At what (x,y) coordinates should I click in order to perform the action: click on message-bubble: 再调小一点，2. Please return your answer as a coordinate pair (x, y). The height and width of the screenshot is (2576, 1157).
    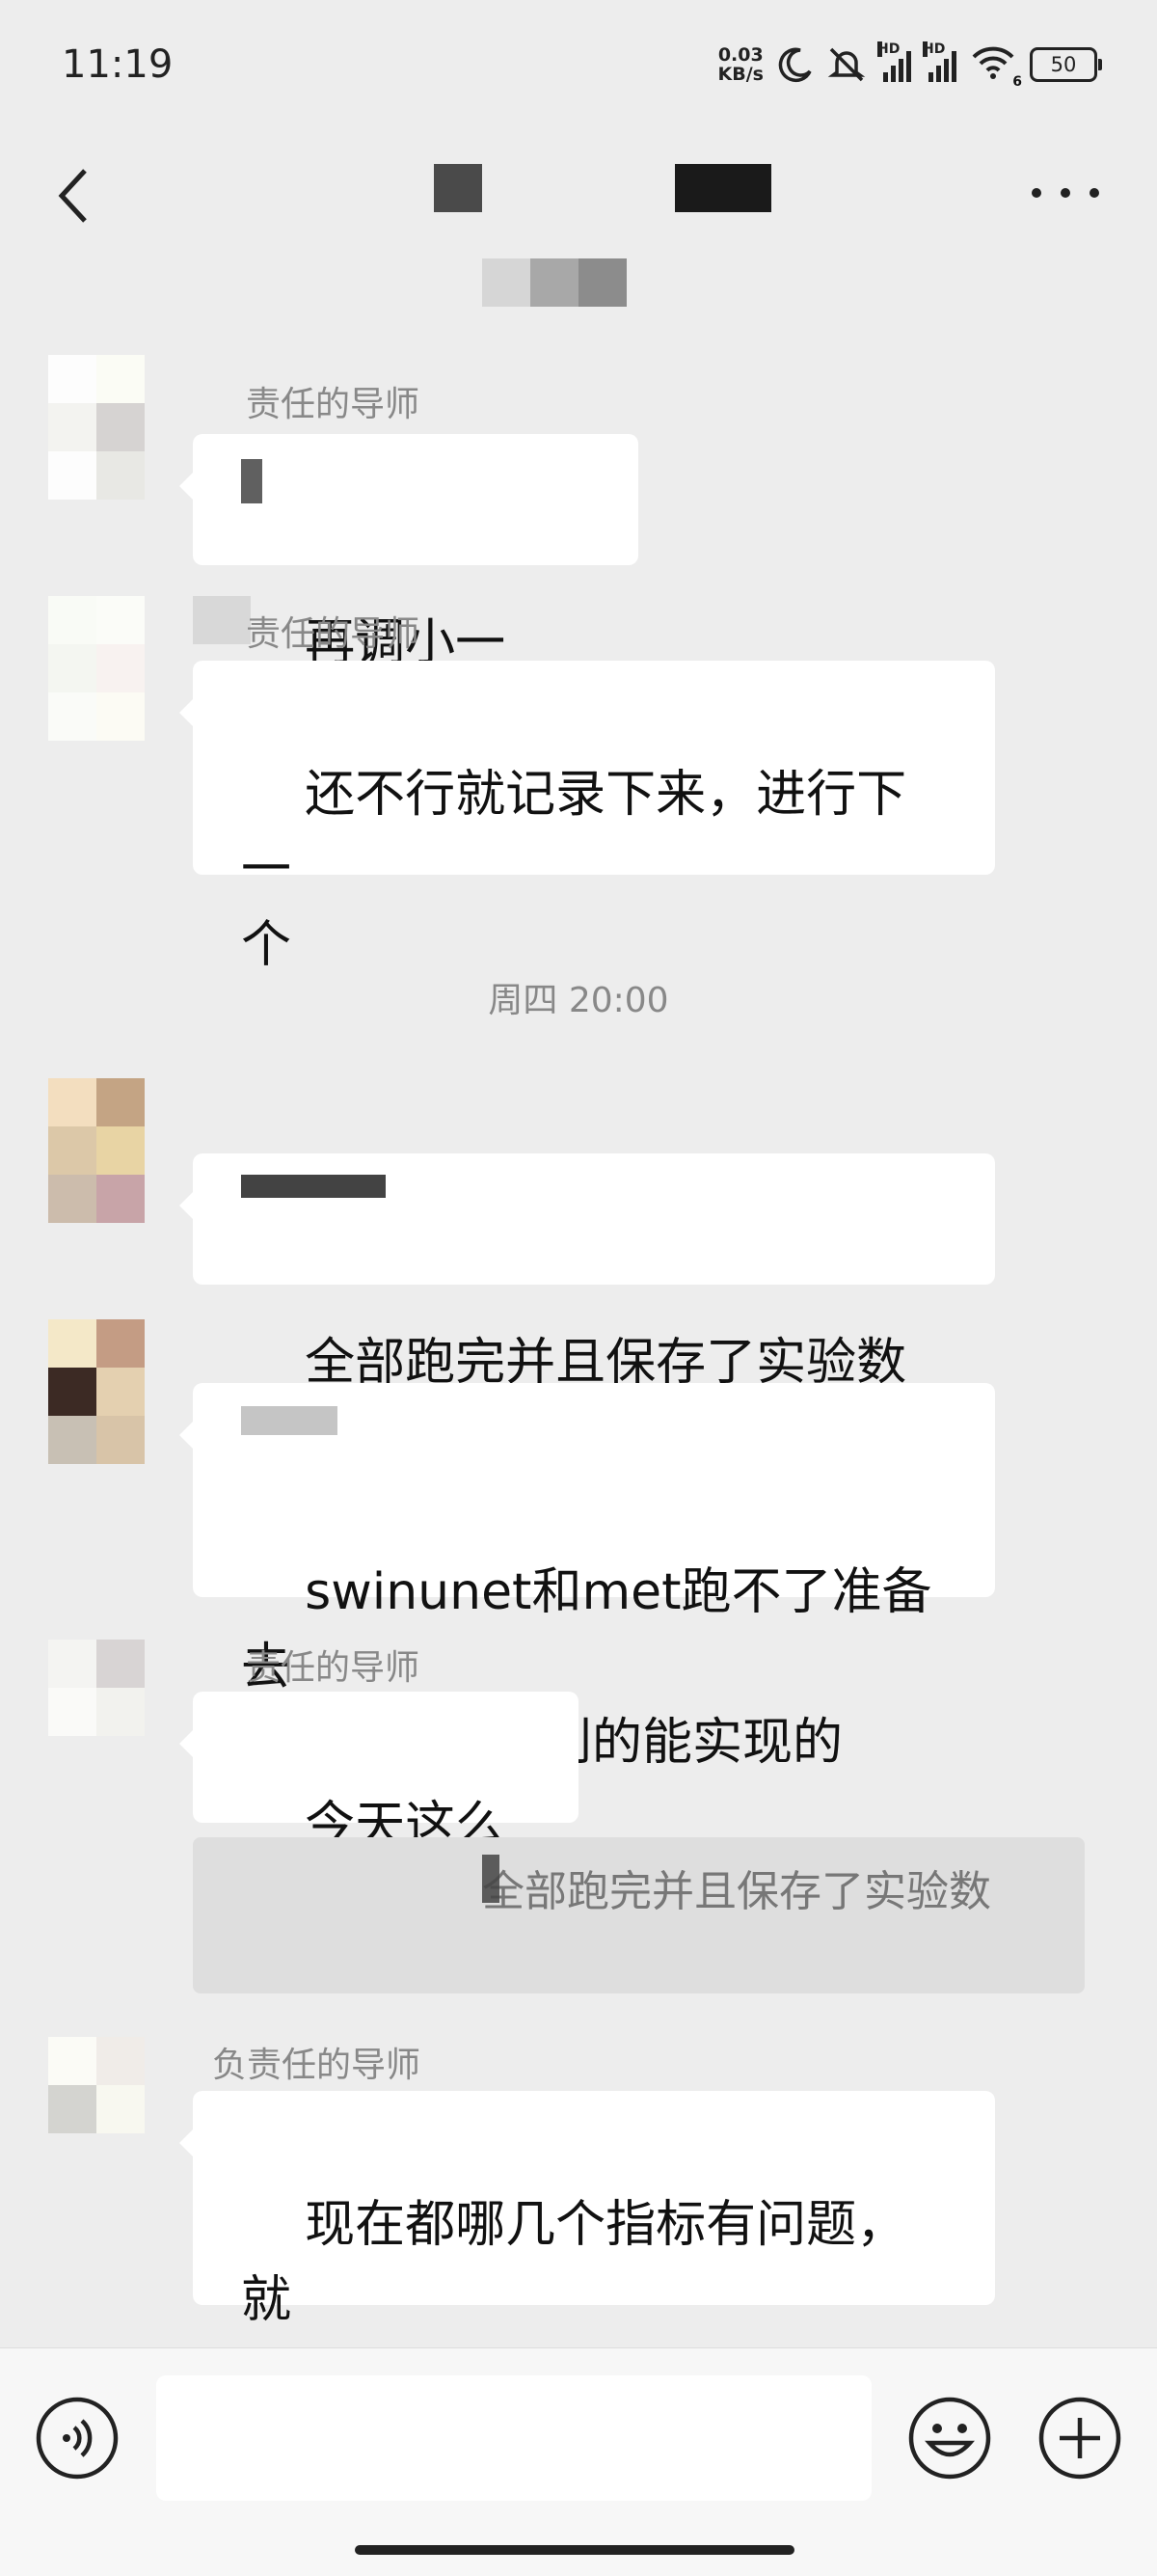
    Looking at the image, I should click on (408, 590).